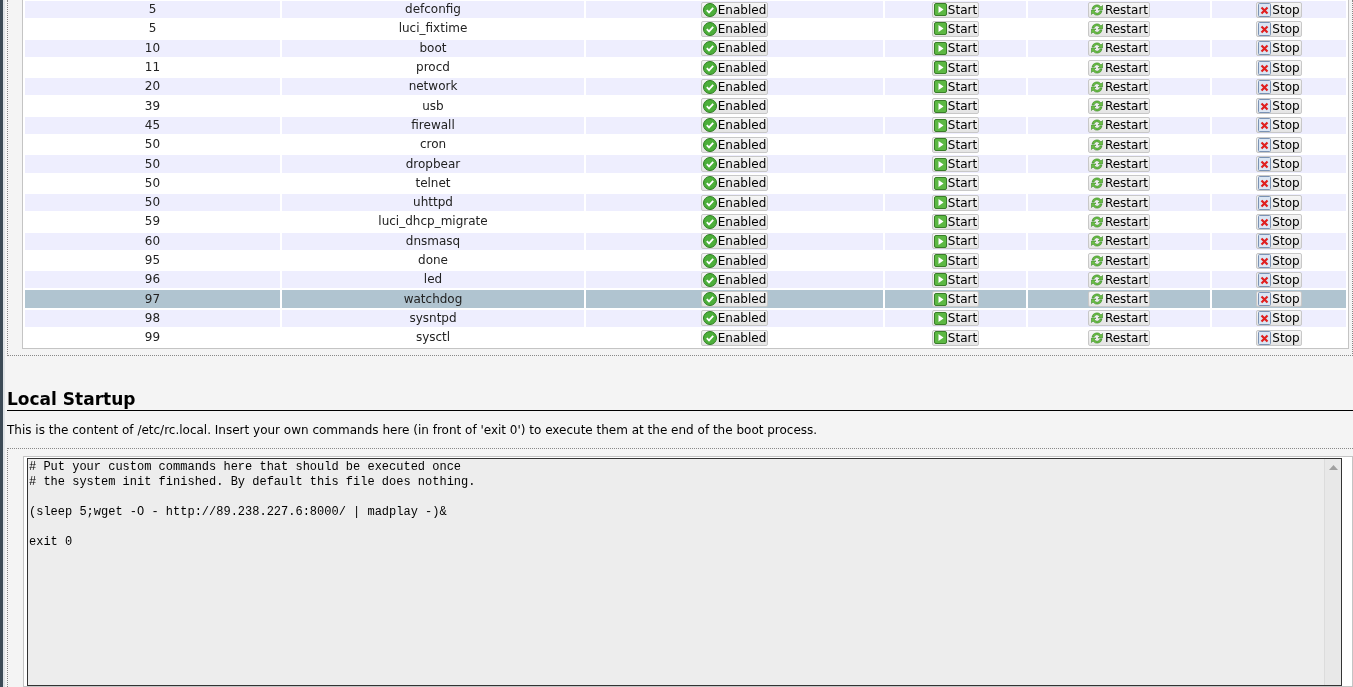 The height and width of the screenshot is (687, 1353). I want to click on service-name: defconfig, so click(433, 9).